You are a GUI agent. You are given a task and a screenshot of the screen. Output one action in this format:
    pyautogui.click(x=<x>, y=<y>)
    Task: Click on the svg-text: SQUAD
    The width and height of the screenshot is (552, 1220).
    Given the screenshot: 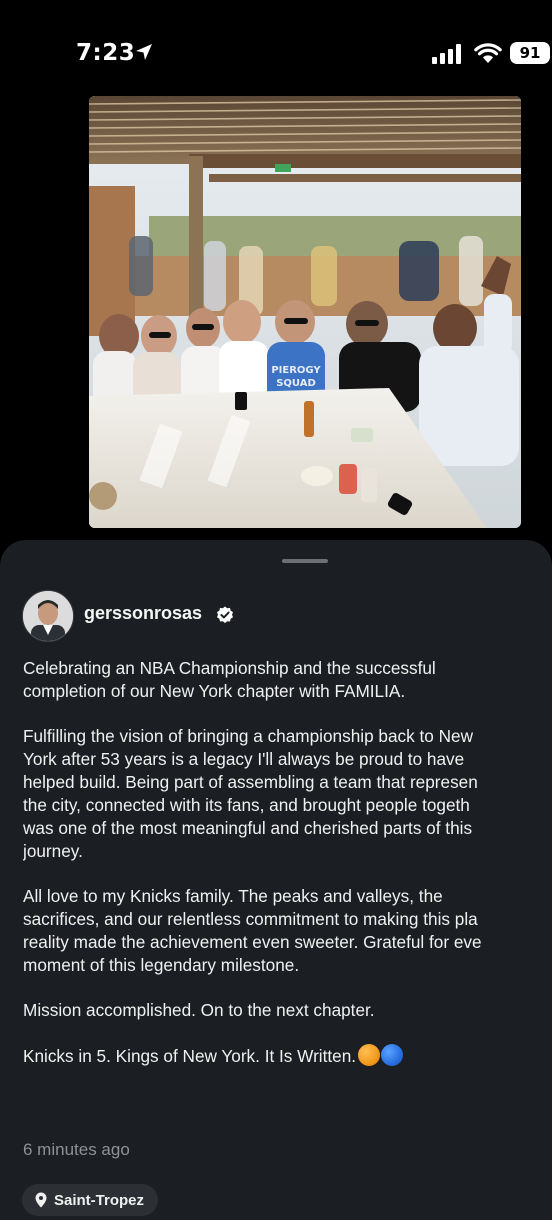 What is the action you would take?
    pyautogui.click(x=296, y=383)
    